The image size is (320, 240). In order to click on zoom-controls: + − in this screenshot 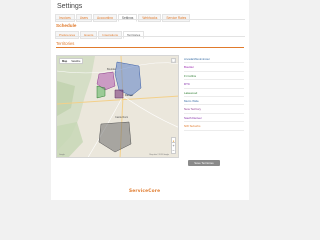, I will do `click(173, 148)`.